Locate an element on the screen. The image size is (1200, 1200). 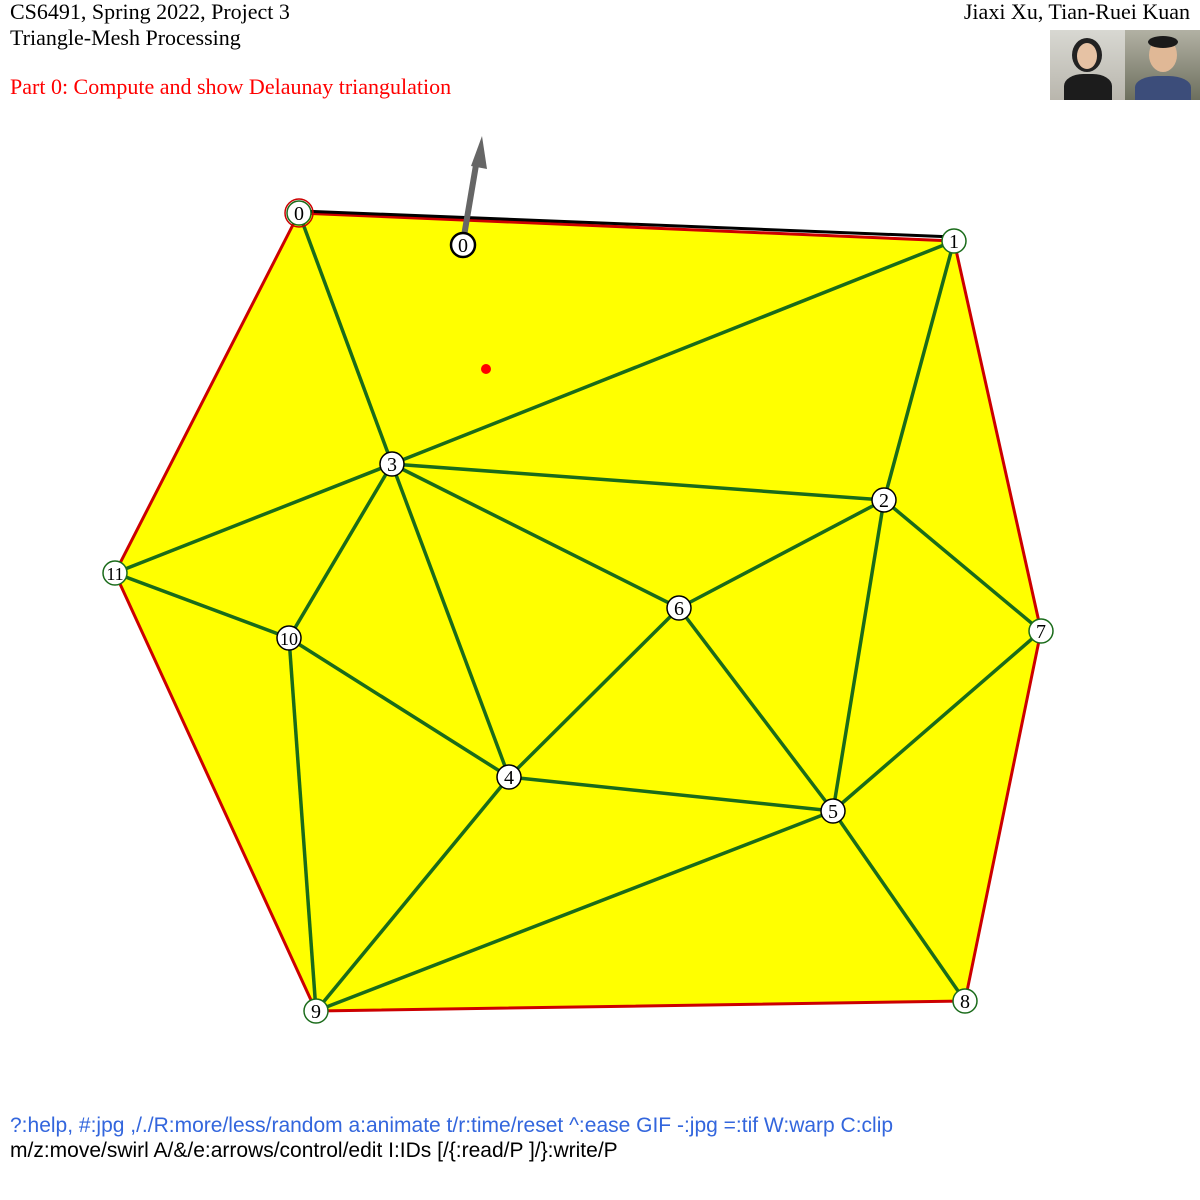
vertex-label: 7 is located at coordinates (1041, 632).